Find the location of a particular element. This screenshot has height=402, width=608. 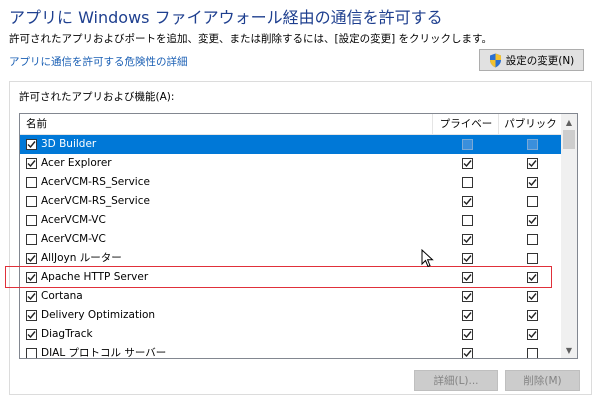

app-name: Cortana is located at coordinates (62, 296).